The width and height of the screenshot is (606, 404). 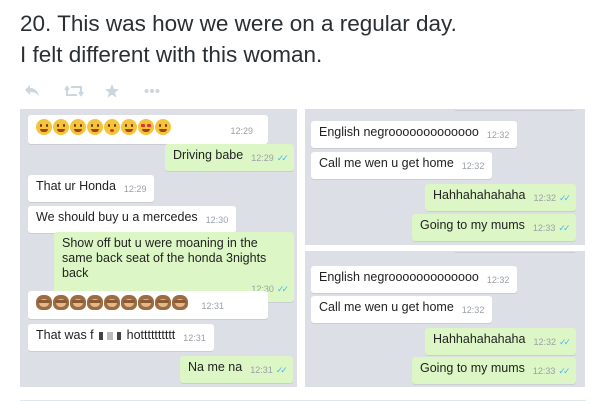 I want to click on message-text-line-1: Show off but u were moaning in the, so click(x=160, y=243).